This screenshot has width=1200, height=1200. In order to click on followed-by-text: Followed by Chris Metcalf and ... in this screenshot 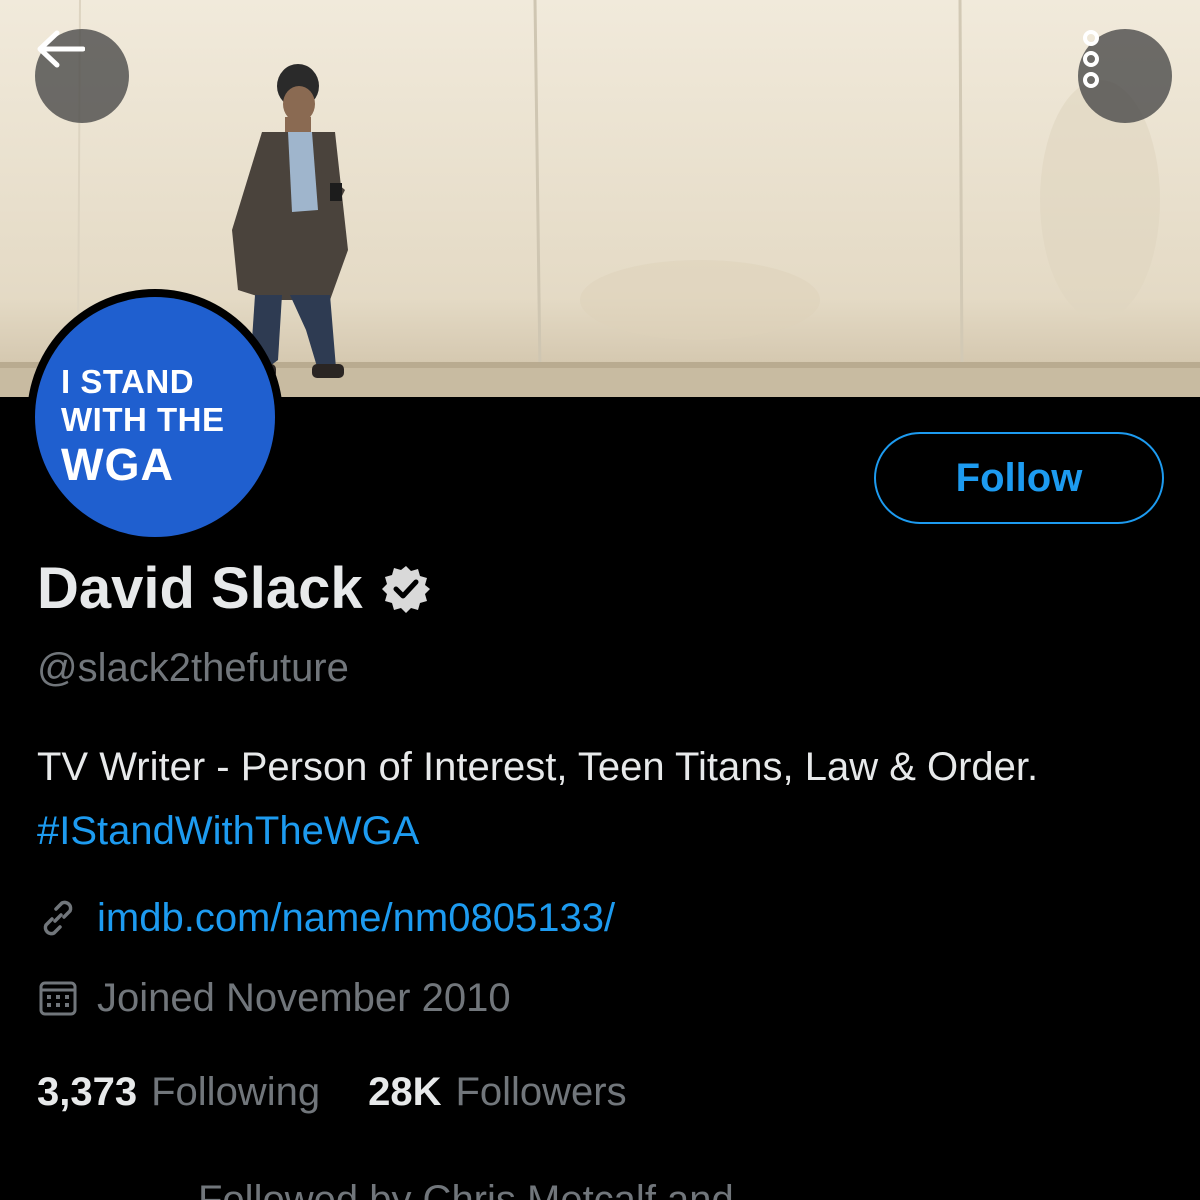, I will do `click(488, 1188)`.